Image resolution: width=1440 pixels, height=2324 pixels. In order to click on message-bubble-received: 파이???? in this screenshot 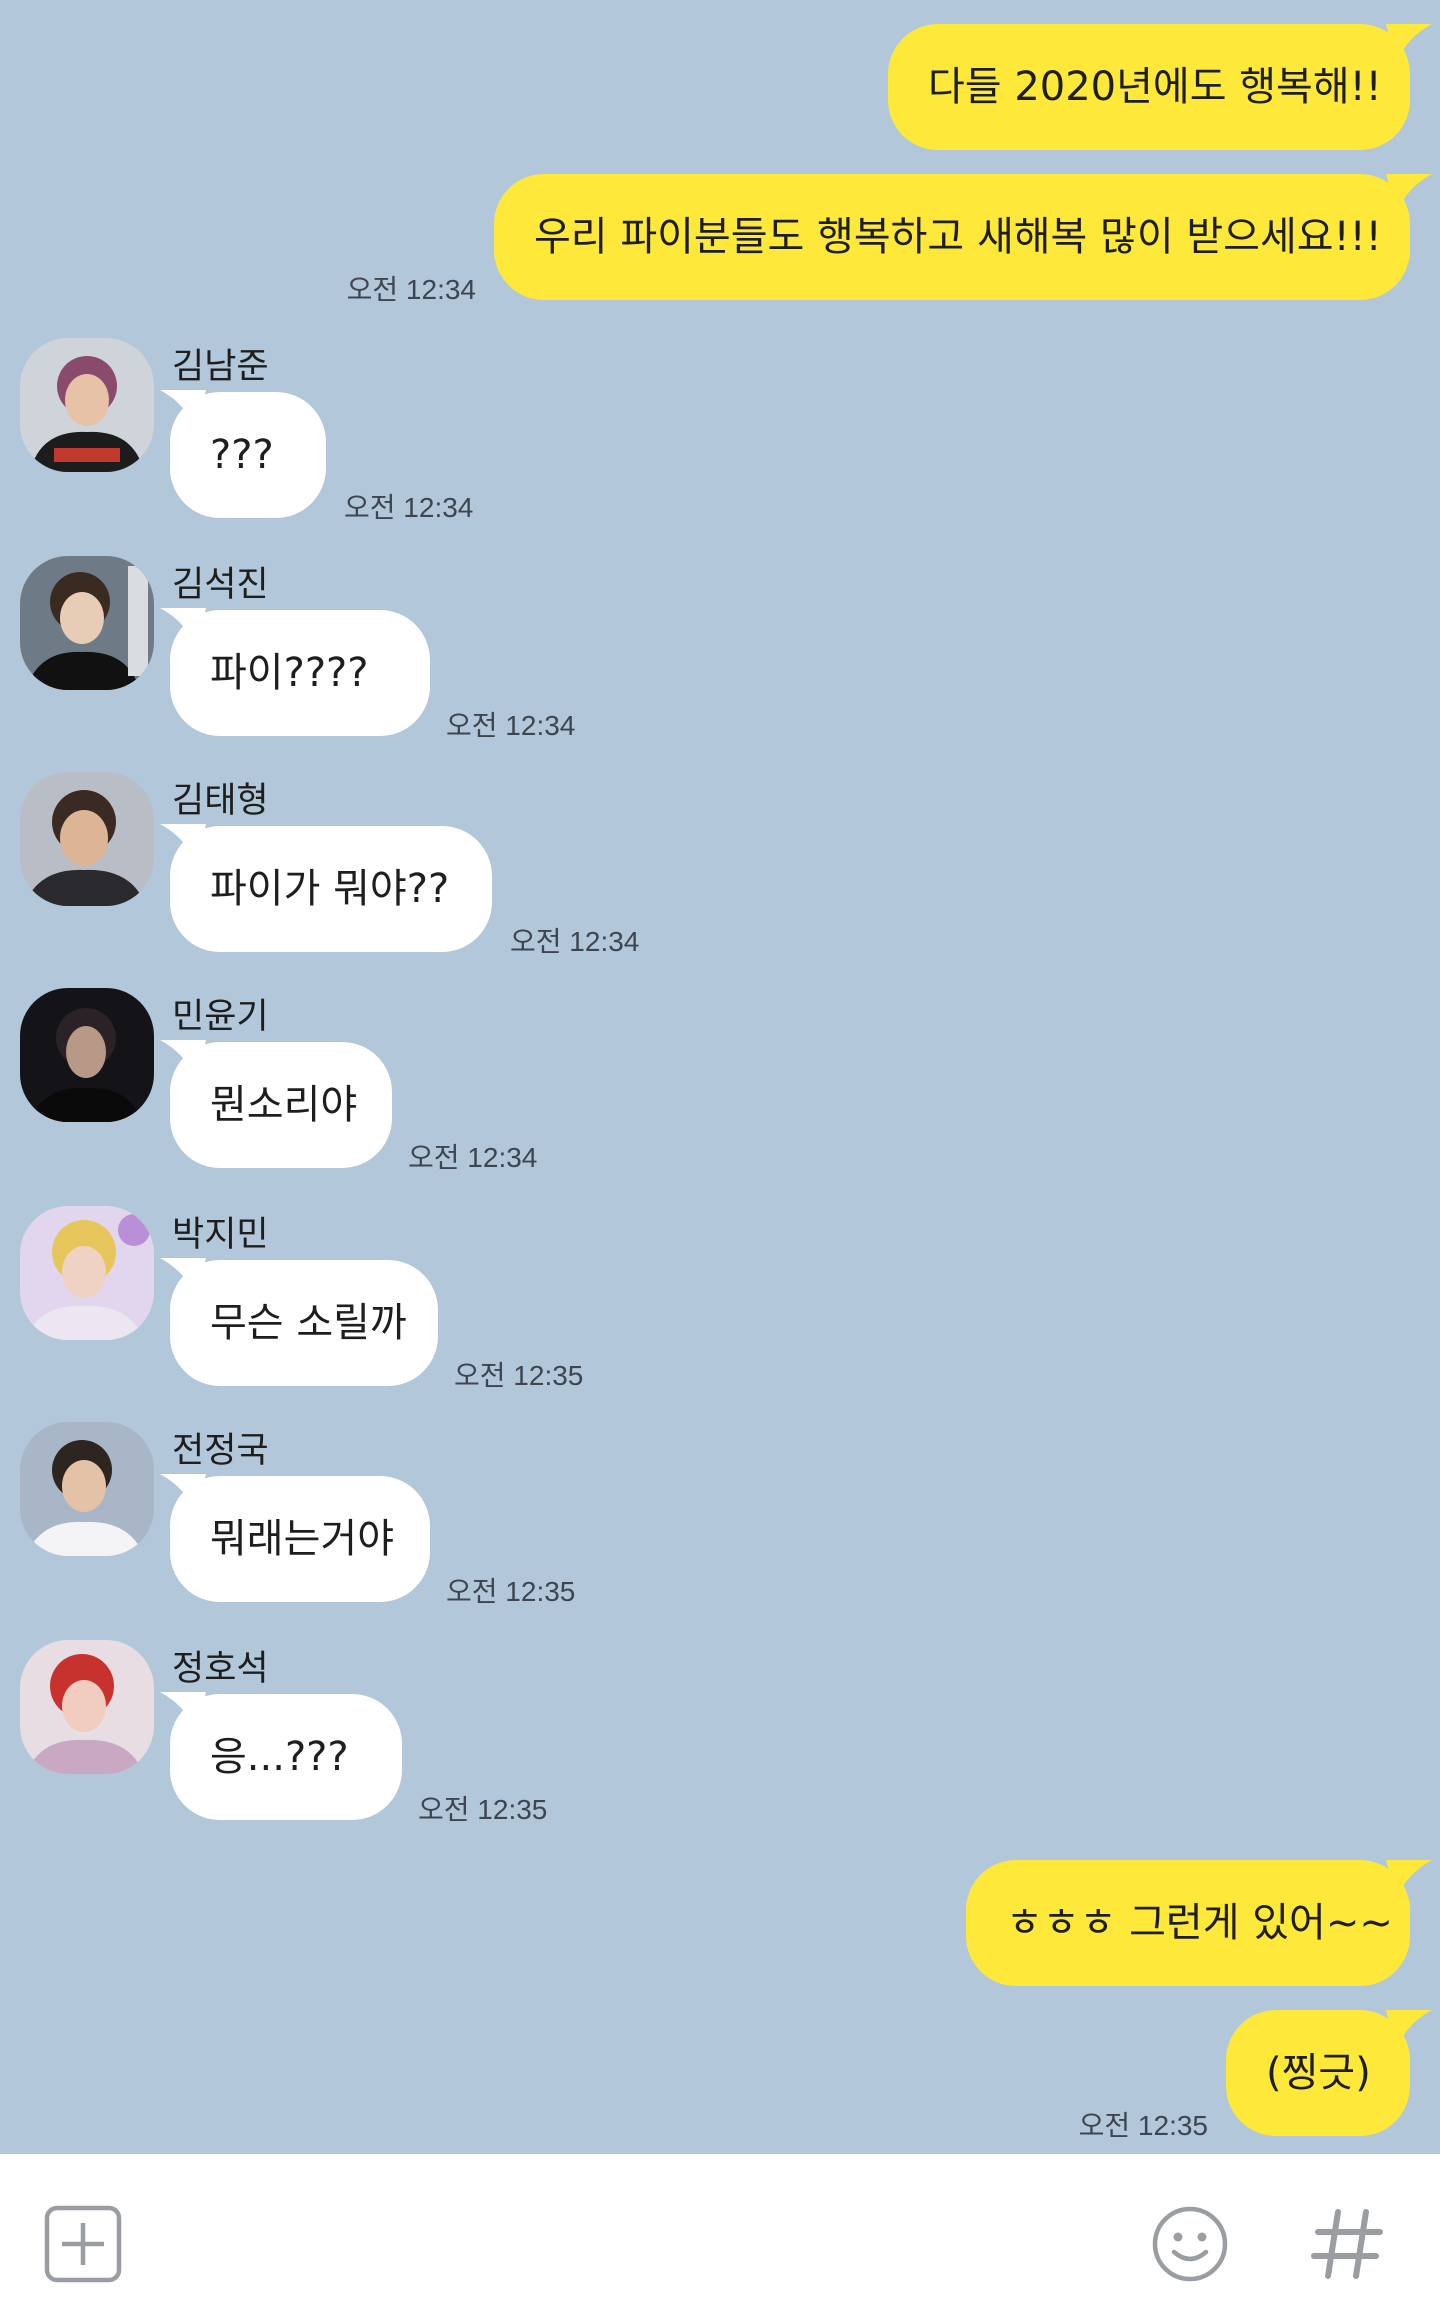, I will do `click(300, 673)`.